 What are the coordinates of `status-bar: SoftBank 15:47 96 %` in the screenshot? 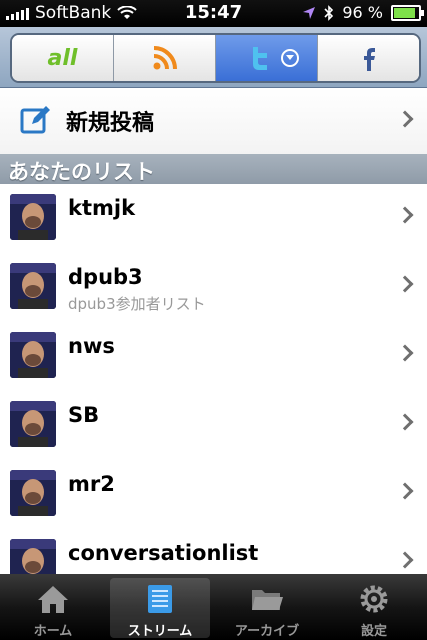 It's located at (213, 13).